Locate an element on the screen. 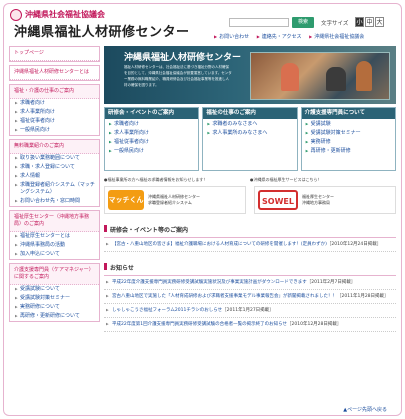 The width and height of the screenshot is (405, 419). pagetop-link: ▲ページ先頭へ戻る is located at coordinates (365, 409).